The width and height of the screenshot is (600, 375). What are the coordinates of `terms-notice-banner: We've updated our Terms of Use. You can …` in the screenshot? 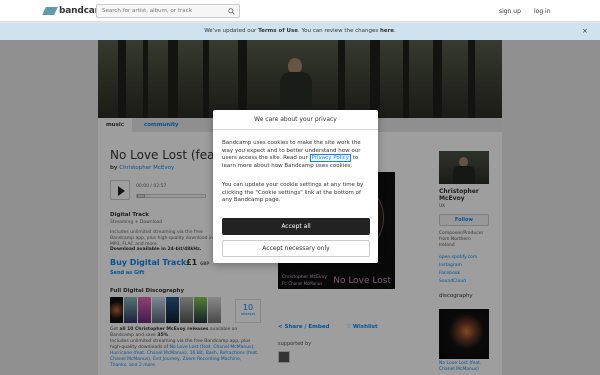 It's located at (300, 31).